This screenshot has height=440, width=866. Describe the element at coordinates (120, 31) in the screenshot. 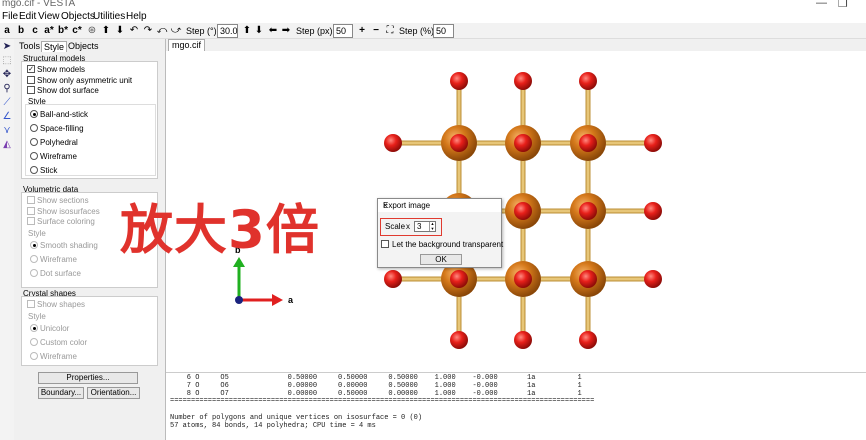

I see `rotate-down-icon: ⬇` at that location.